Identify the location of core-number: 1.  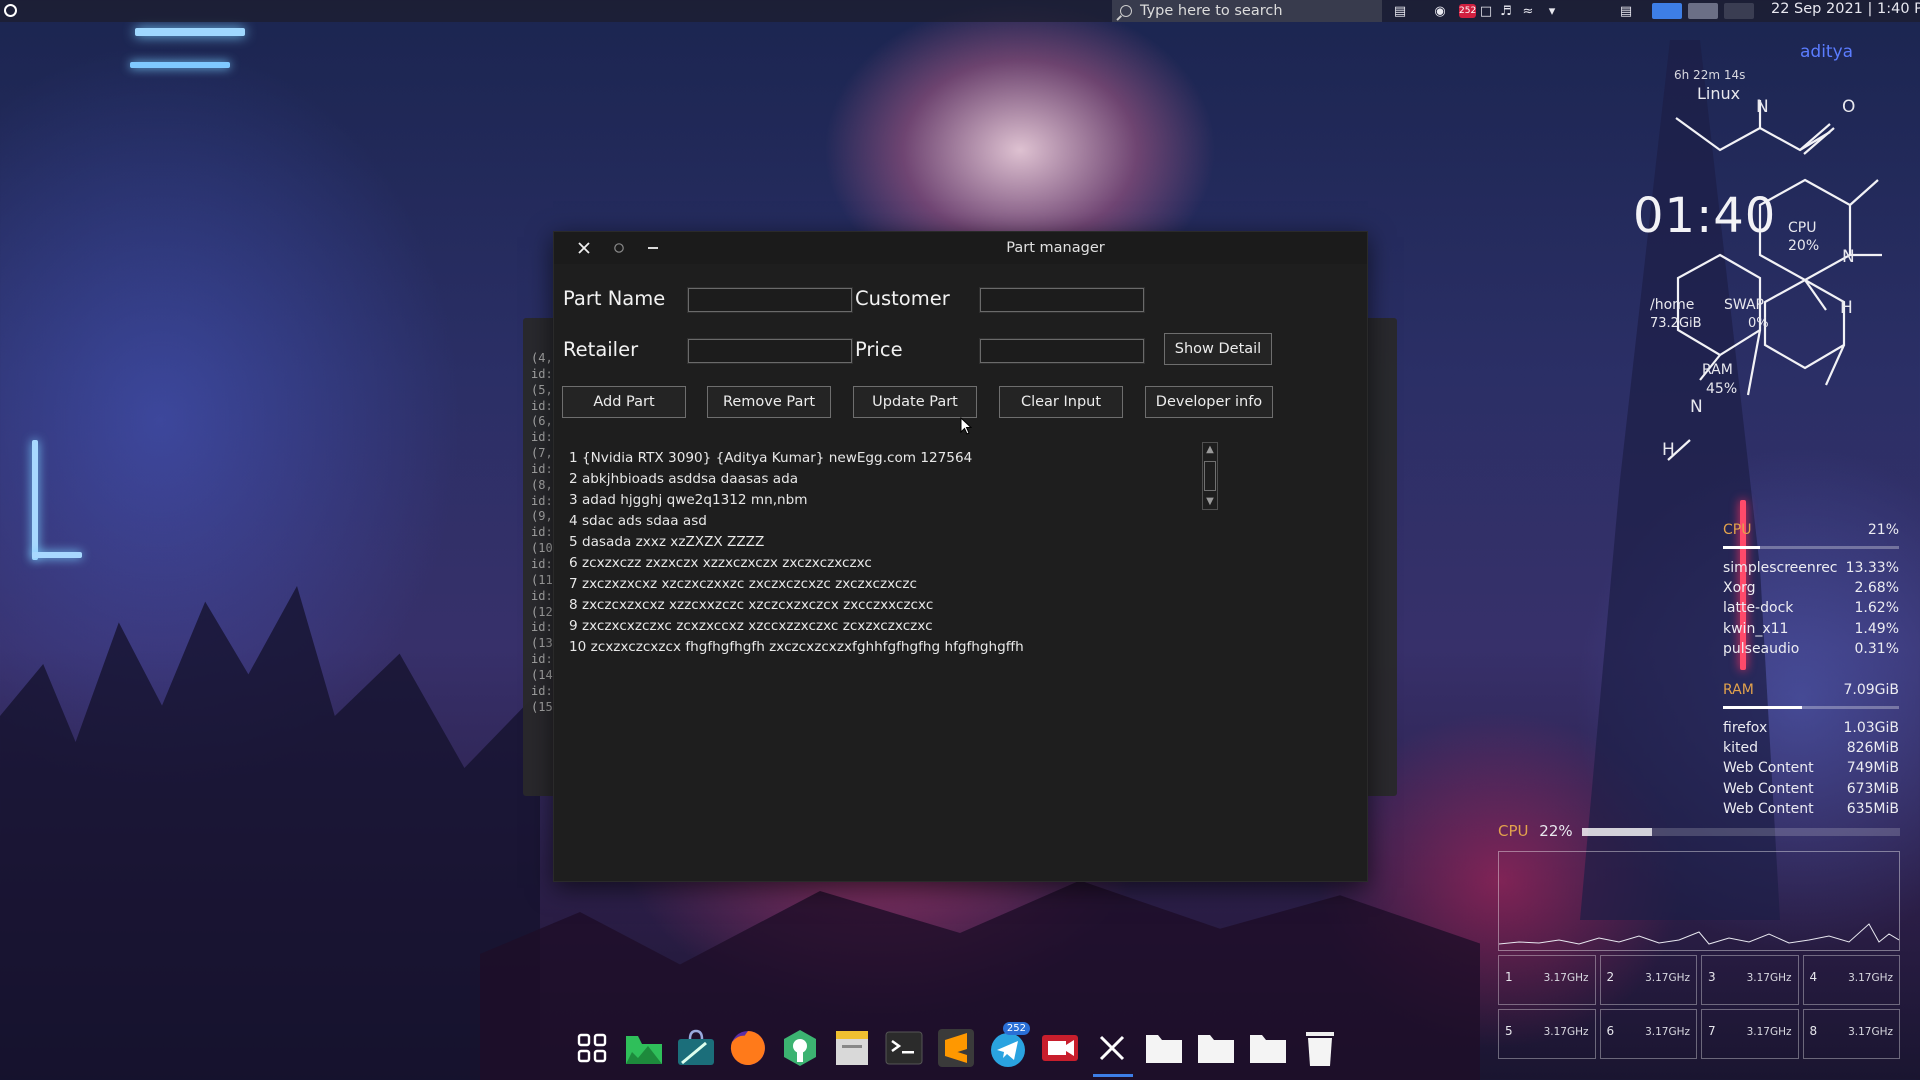
(1509, 977).